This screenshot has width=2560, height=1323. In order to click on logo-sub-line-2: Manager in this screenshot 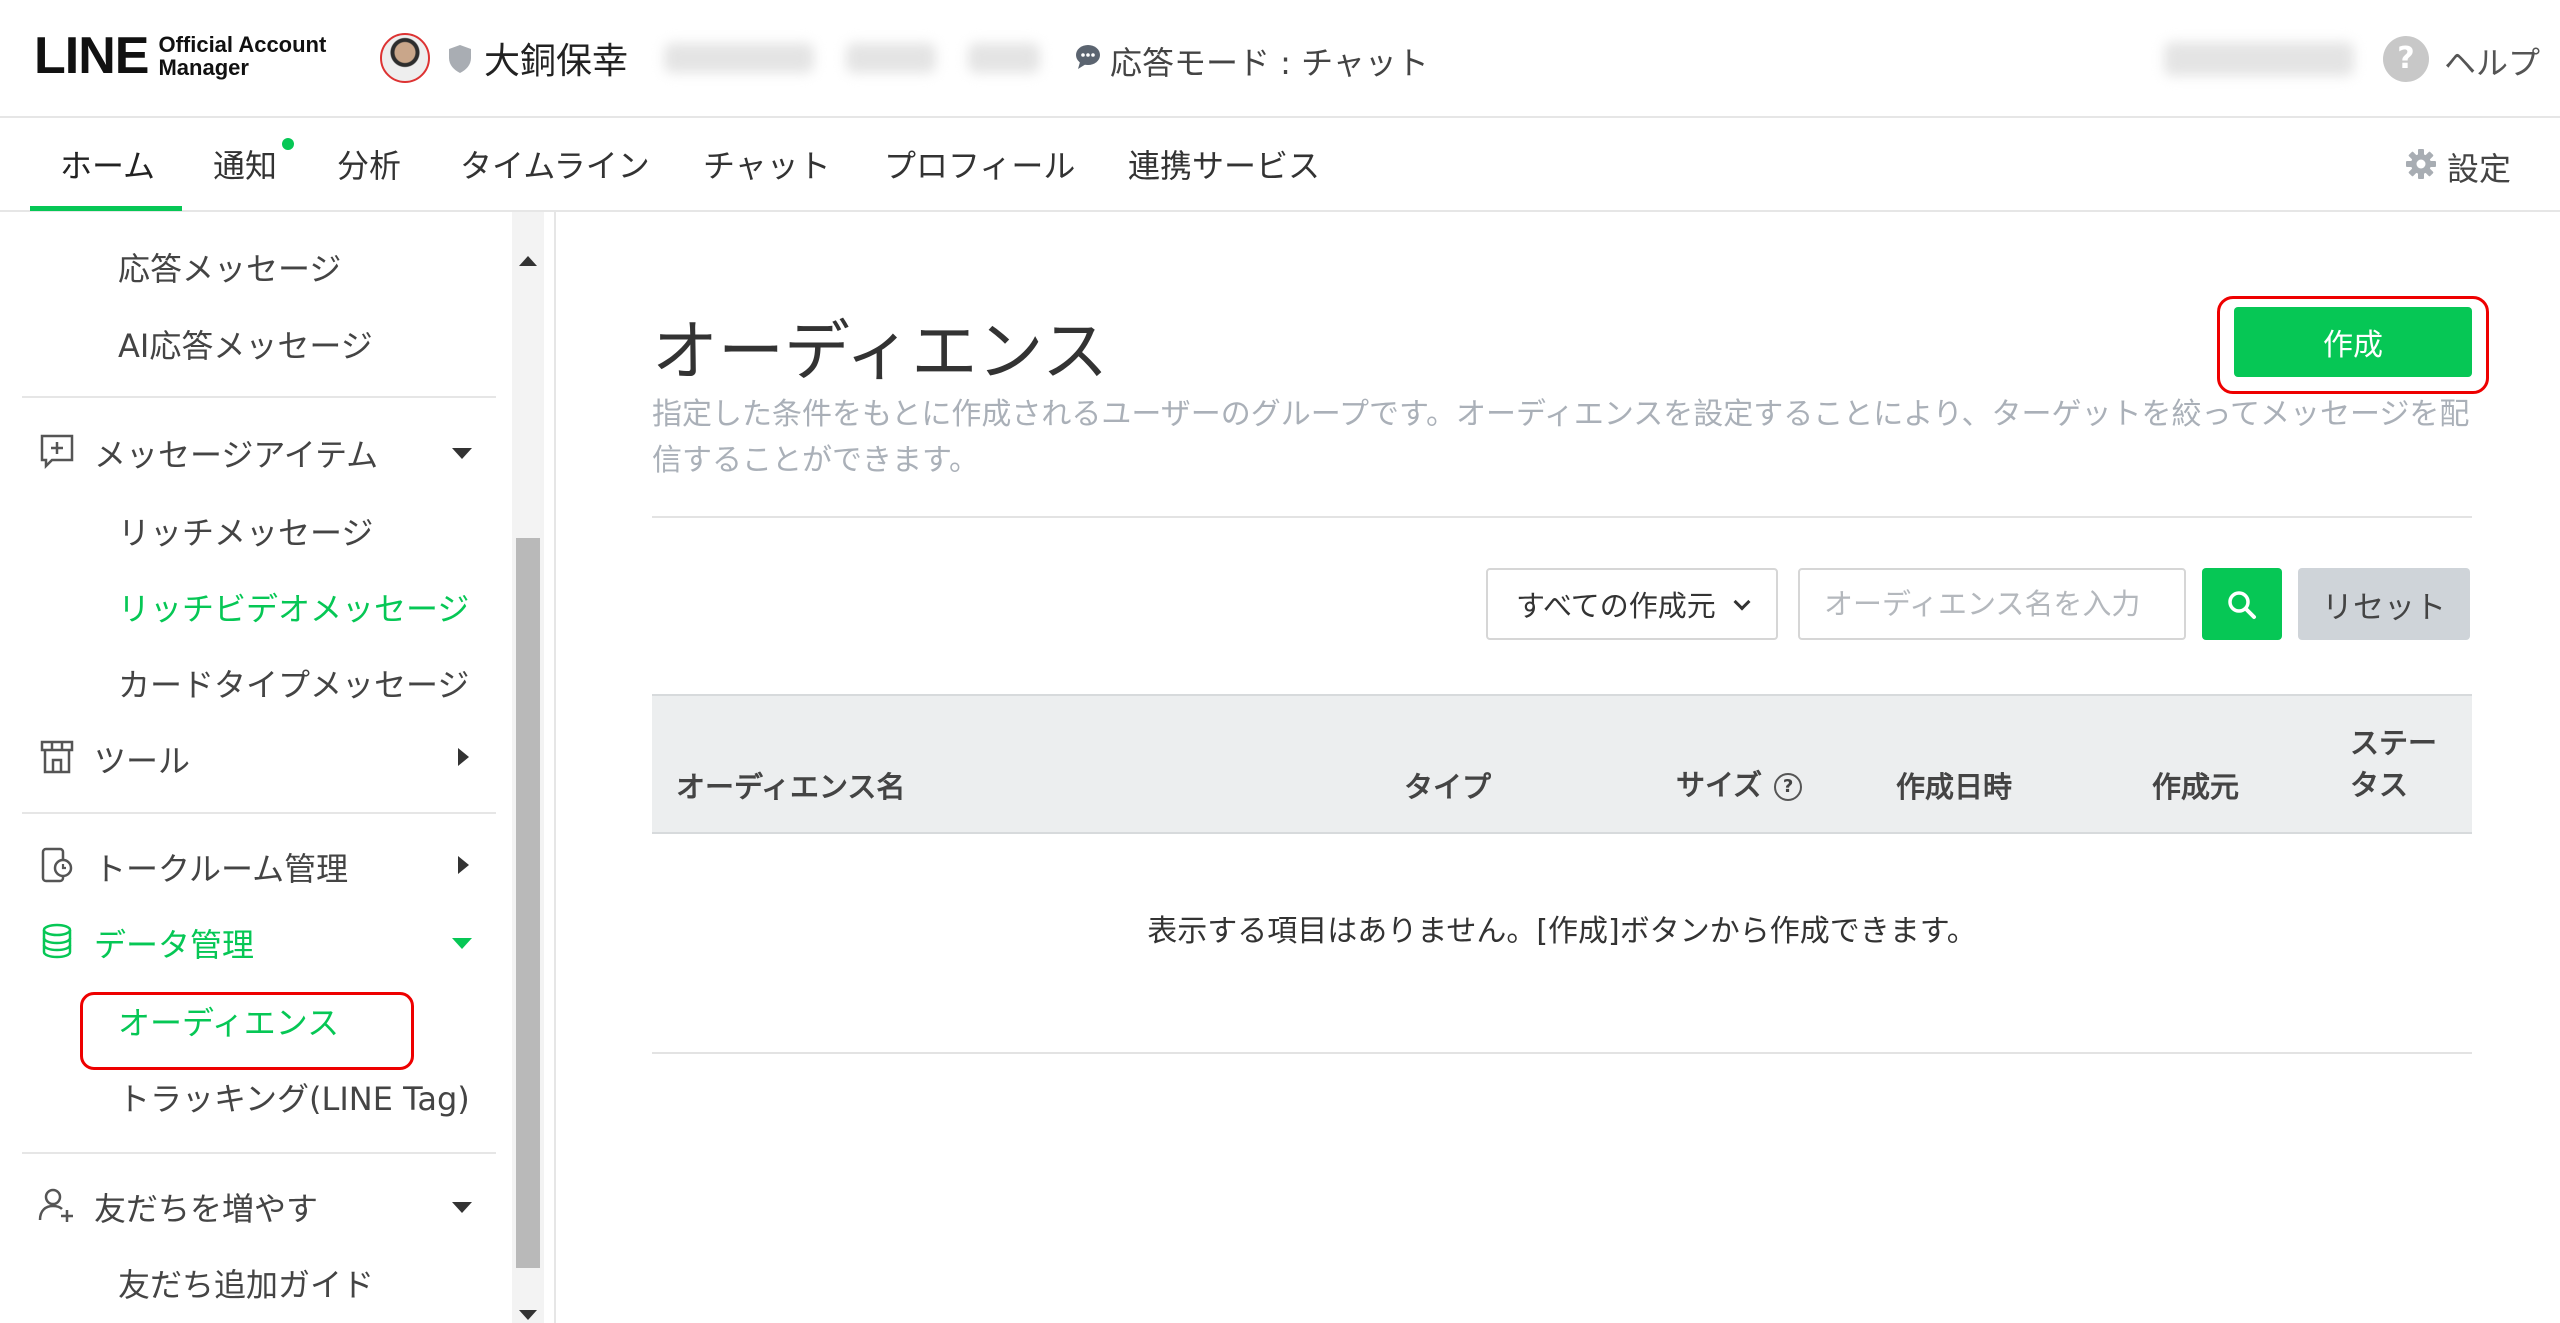, I will do `click(203, 67)`.